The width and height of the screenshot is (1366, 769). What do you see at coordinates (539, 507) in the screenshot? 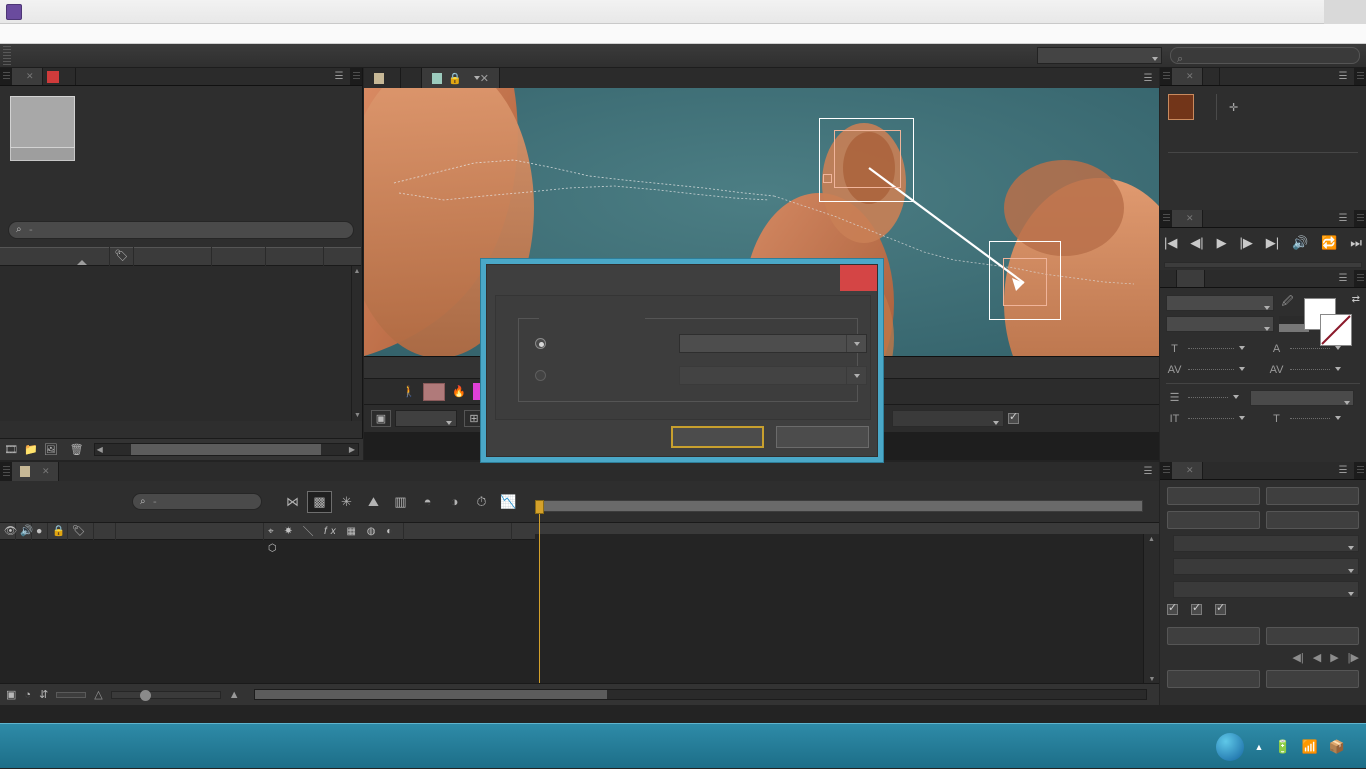
I see `timeline-playhead` at bounding box center [539, 507].